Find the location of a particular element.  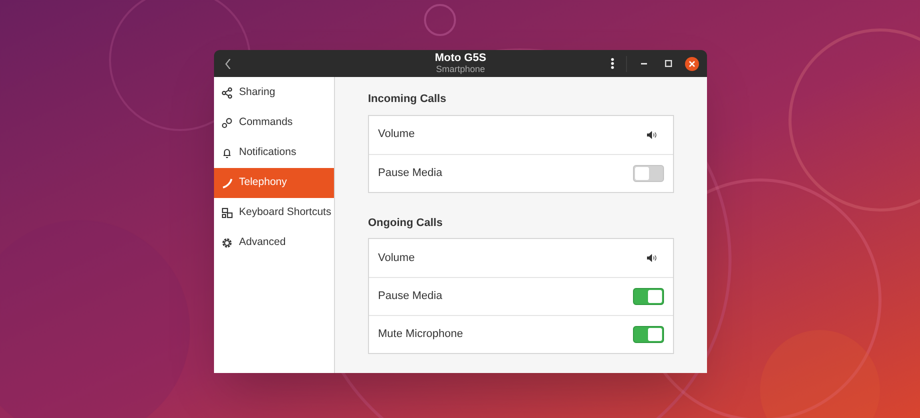

maximize-icon is located at coordinates (668, 63).